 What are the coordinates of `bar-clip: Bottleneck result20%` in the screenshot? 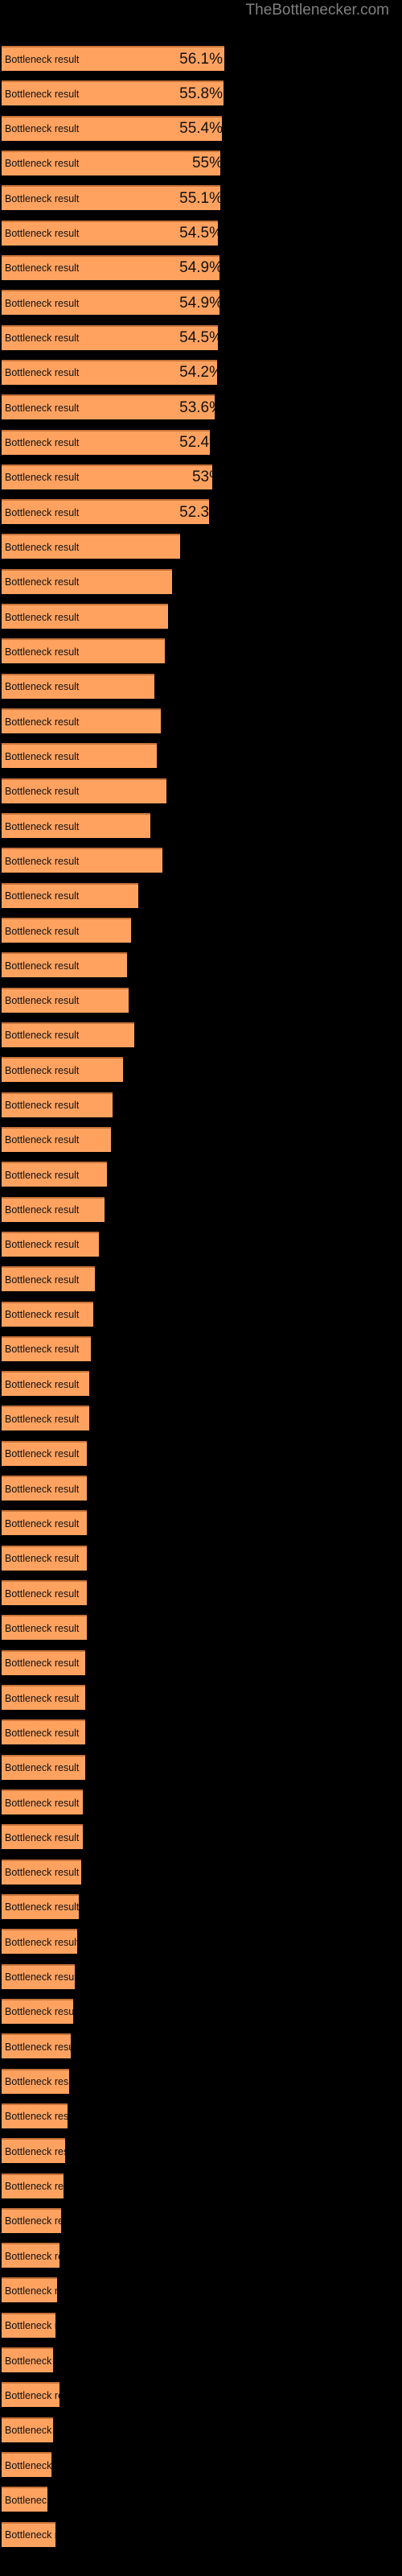 It's located at (41, 1873).